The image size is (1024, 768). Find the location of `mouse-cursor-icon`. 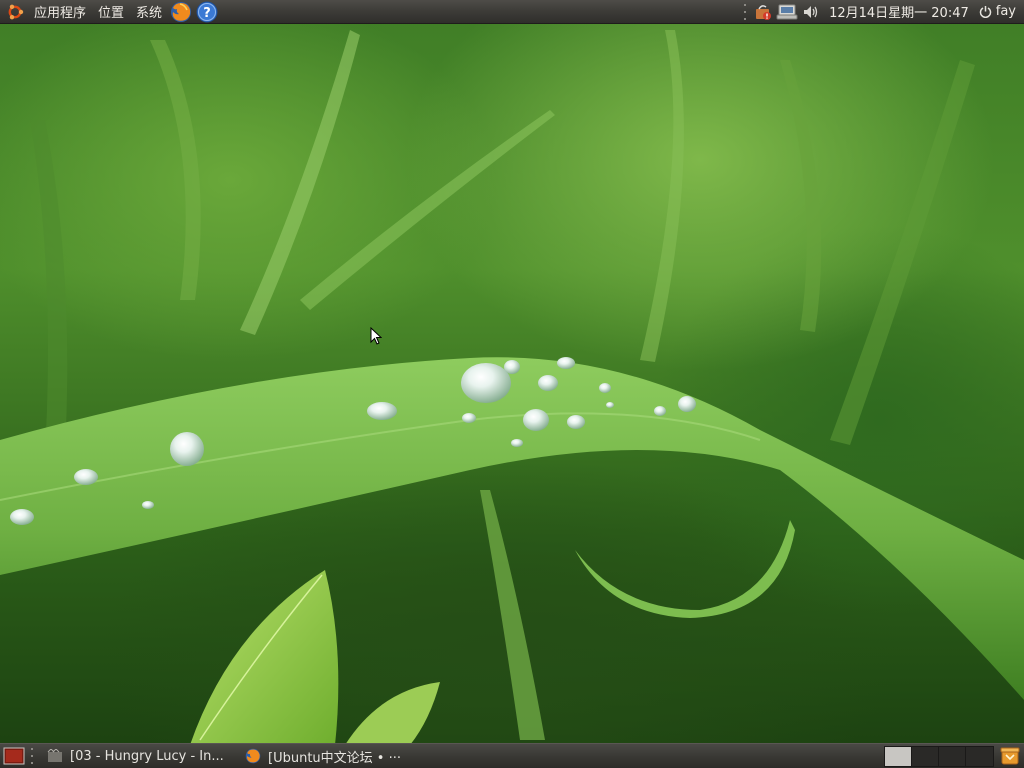

mouse-cursor-icon is located at coordinates (376, 336).